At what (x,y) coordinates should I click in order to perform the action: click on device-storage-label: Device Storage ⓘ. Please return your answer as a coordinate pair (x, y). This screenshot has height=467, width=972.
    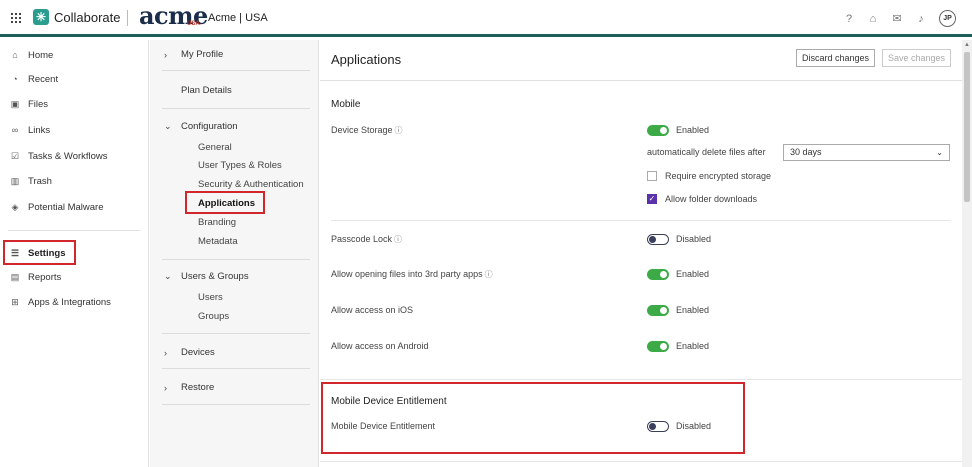
    Looking at the image, I should click on (367, 130).